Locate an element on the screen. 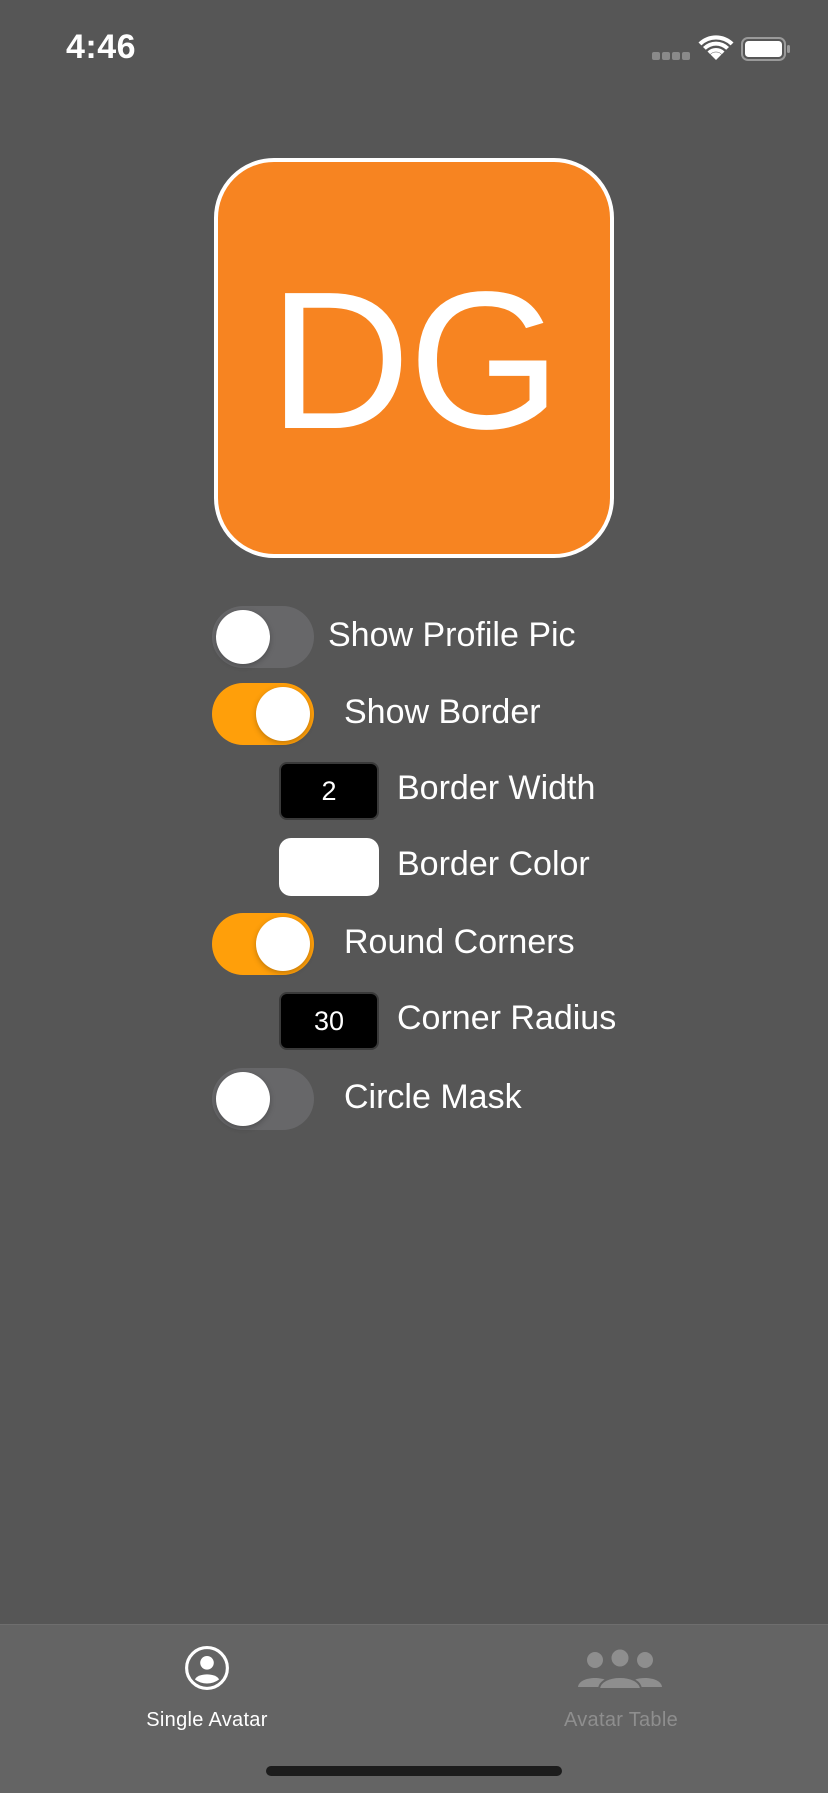  cellular-signal-icon is located at coordinates (672, 57).